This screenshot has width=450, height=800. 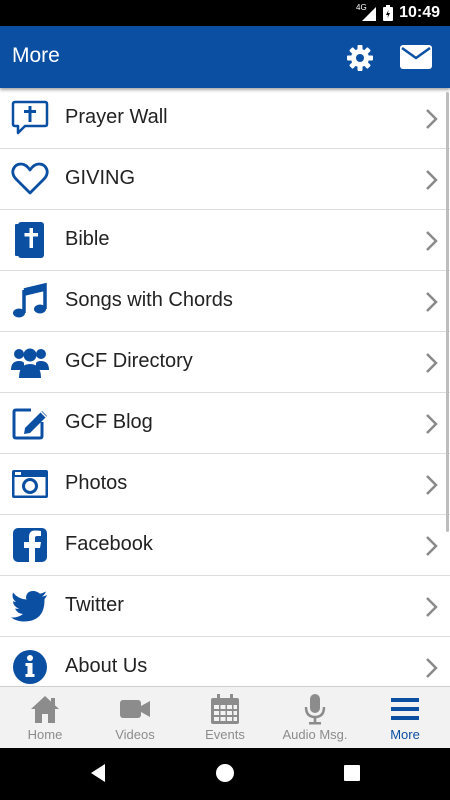 I want to click on menu-item-giving: GIVING, so click(x=225, y=179).